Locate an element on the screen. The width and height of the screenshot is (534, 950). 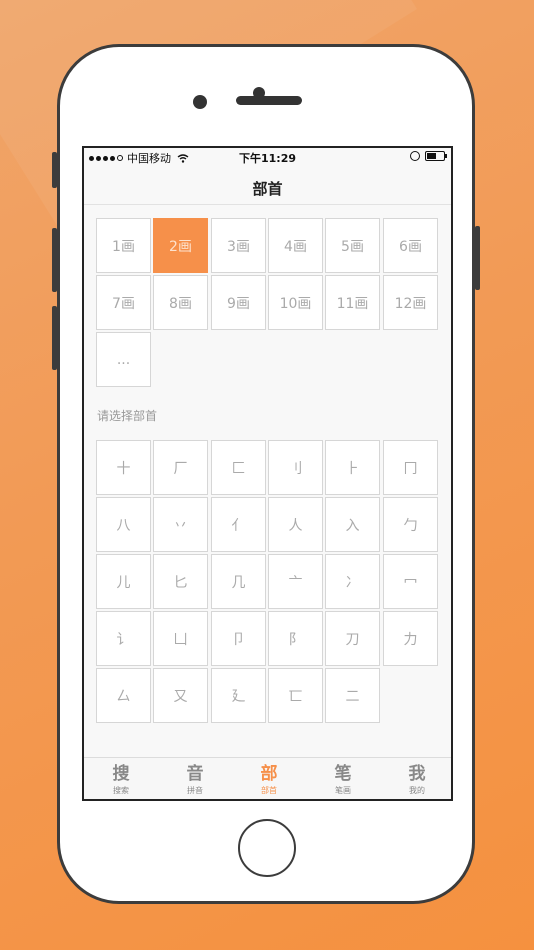
stroke-count-button: 9画 is located at coordinates (238, 302).